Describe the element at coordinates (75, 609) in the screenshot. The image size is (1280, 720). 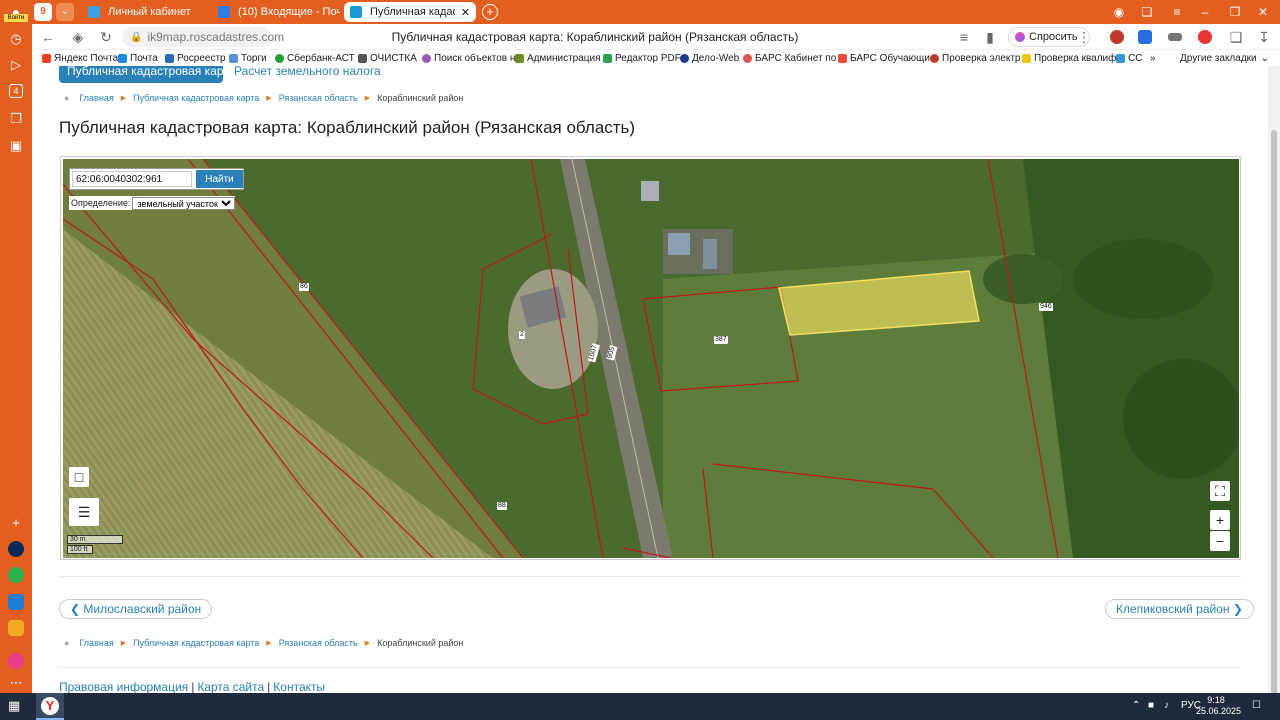
I see `chevron-left-icon: ❮` at that location.